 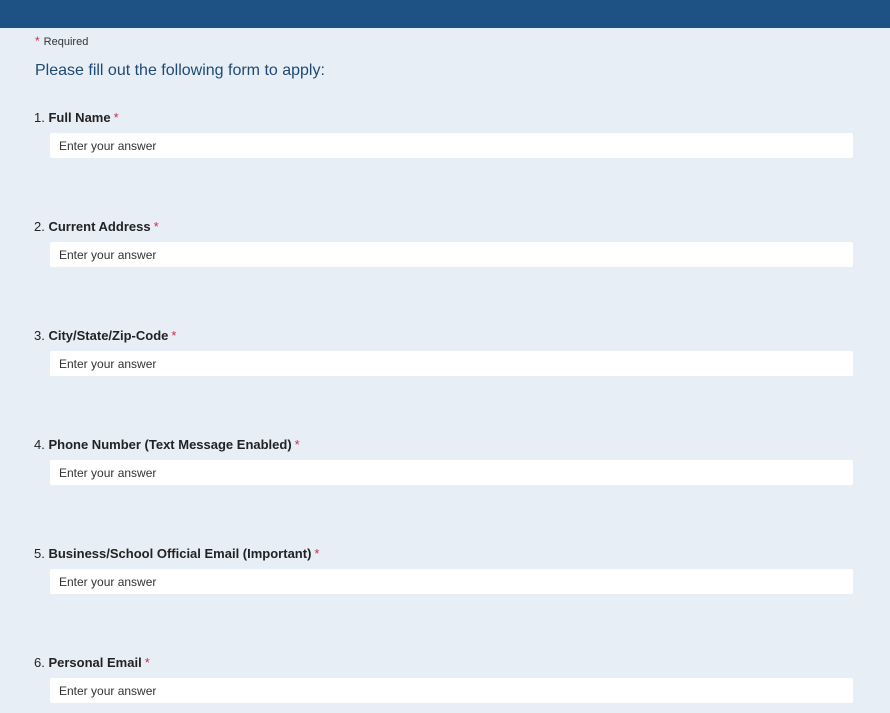 I want to click on question-number: 2., so click(x=39, y=226).